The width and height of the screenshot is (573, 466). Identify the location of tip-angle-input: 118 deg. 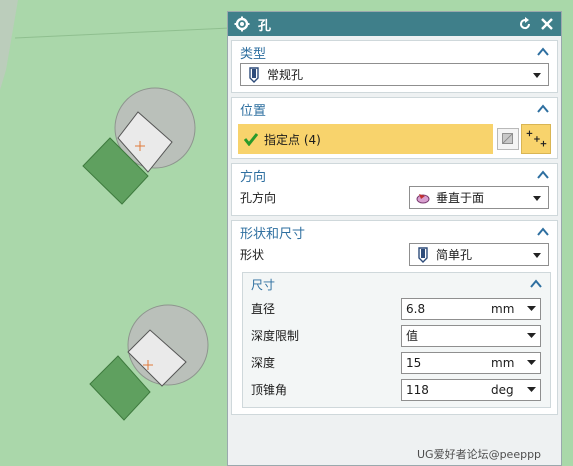
(471, 389).